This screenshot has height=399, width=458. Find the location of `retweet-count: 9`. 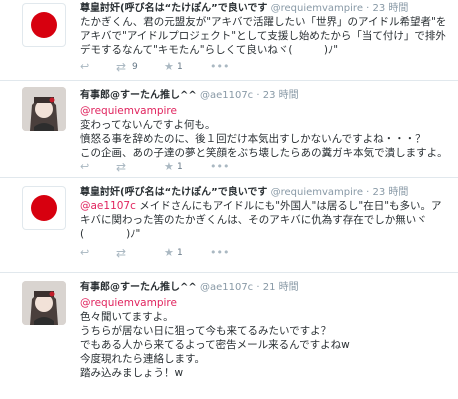

retweet-count: 9 is located at coordinates (135, 67).